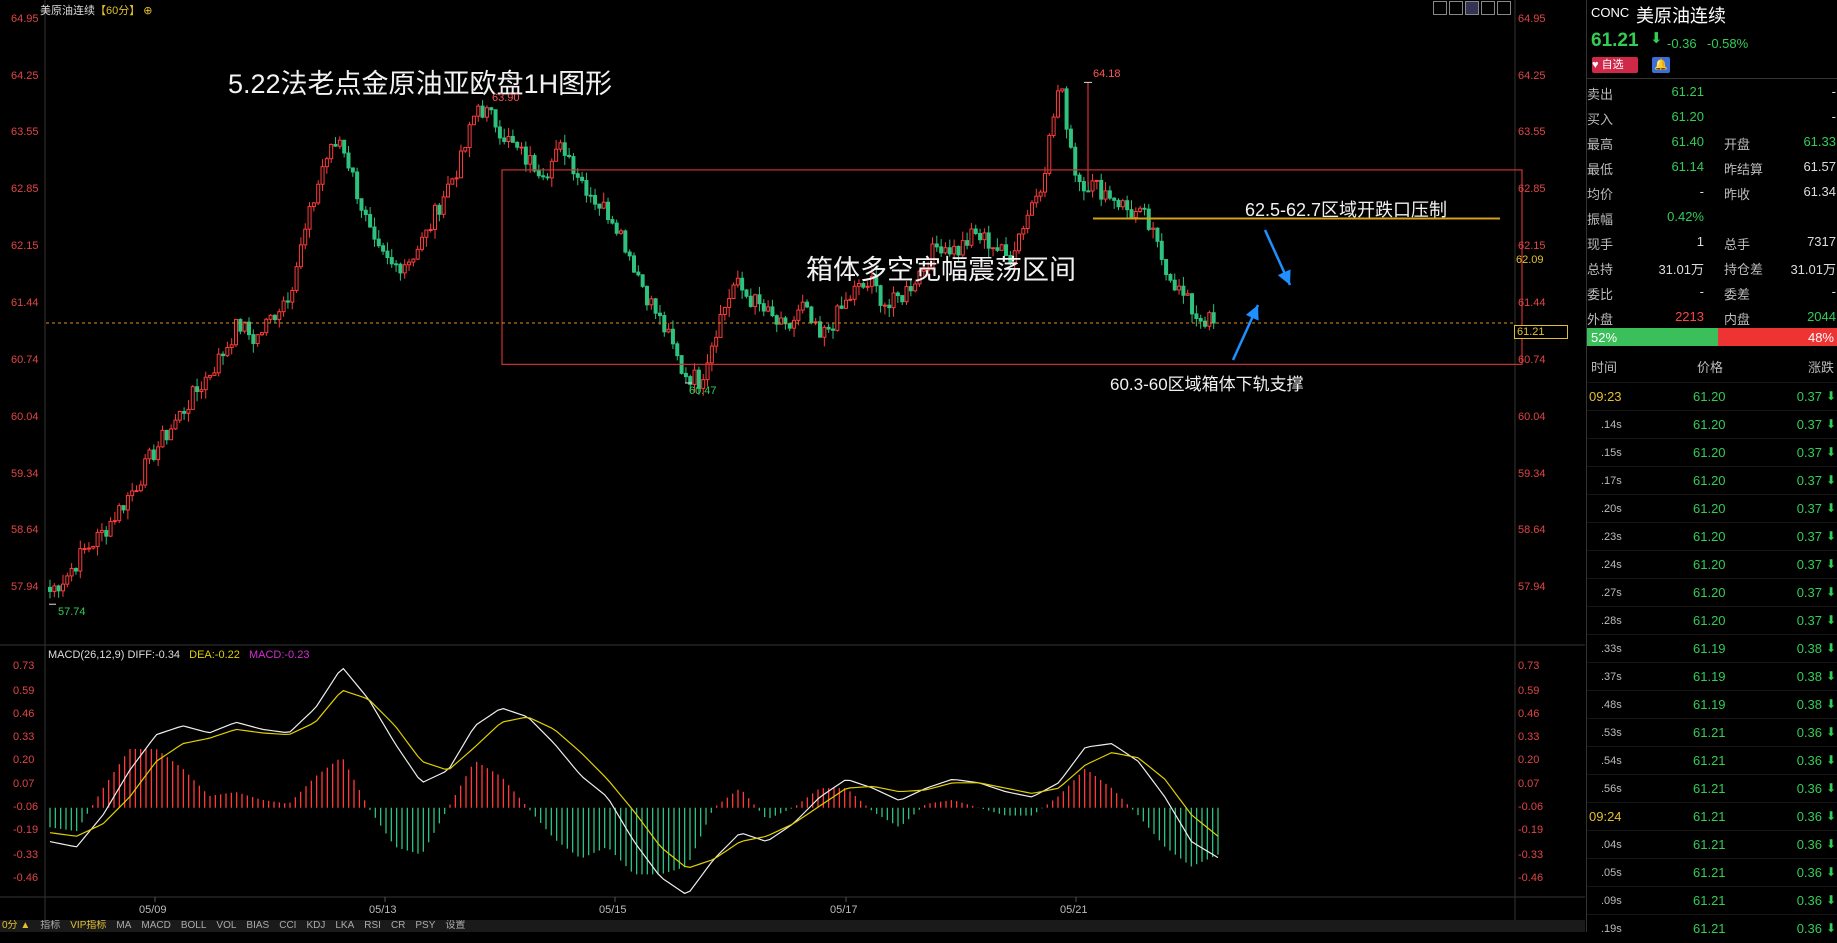  What do you see at coordinates (1472, 8) in the screenshot?
I see `panel-icon` at bounding box center [1472, 8].